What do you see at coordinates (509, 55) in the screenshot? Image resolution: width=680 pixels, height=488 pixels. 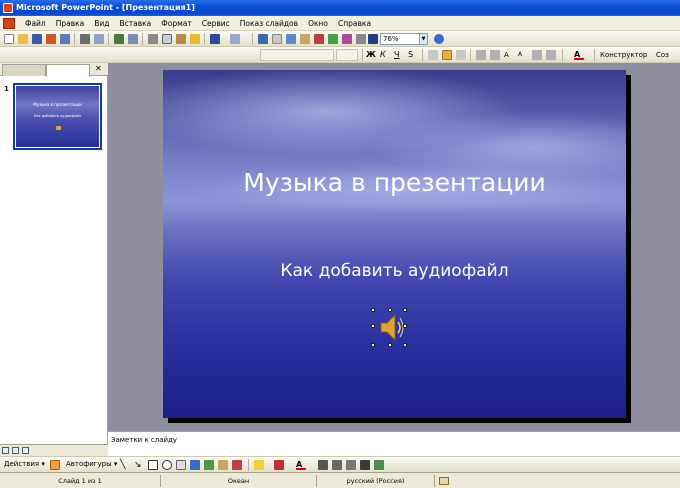 I see `increase-font-icon: A` at bounding box center [509, 55].